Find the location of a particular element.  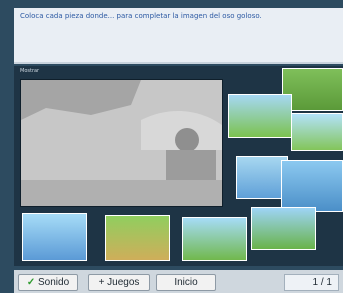

preview-label: Mostrar is located at coordinates (30, 71).